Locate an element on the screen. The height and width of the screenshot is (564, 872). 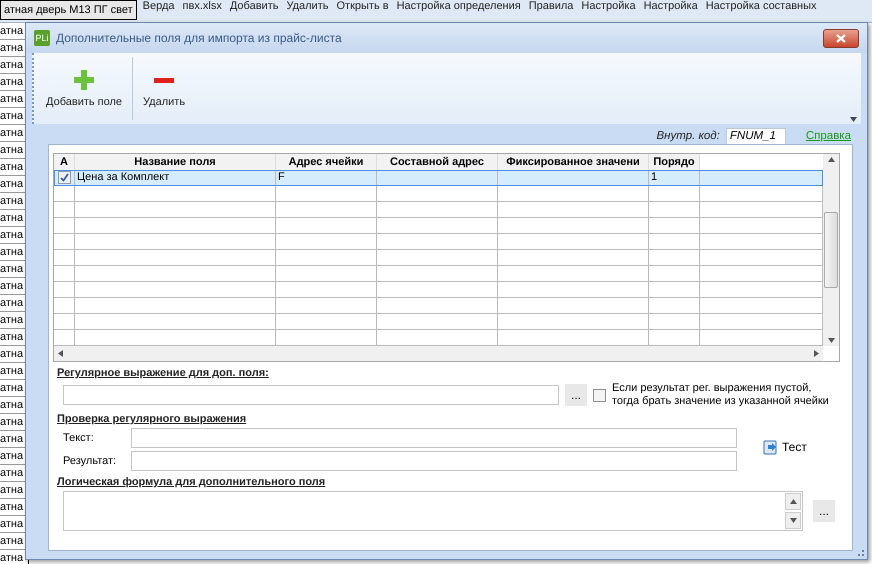
vertical-scrollbar is located at coordinates (831, 250).